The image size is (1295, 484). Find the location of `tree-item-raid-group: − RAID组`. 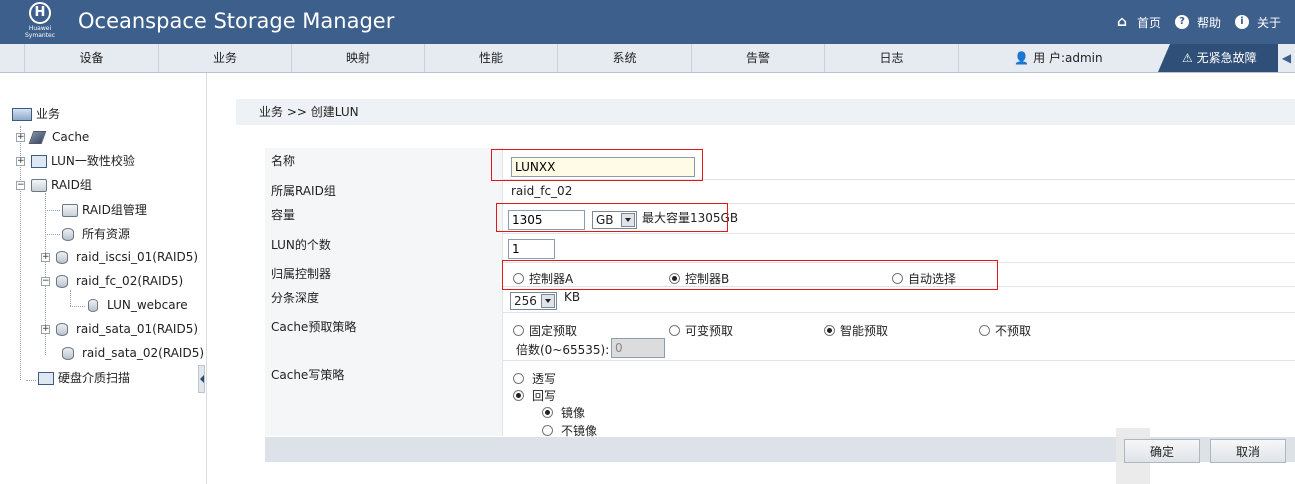

tree-item-raid-group: − RAID组 is located at coordinates (54, 185).